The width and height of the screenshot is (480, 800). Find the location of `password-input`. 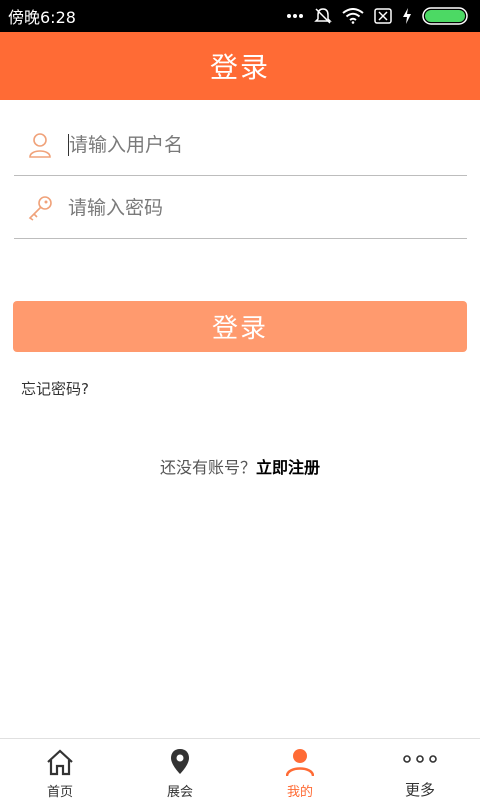

password-input is located at coordinates (248, 207).